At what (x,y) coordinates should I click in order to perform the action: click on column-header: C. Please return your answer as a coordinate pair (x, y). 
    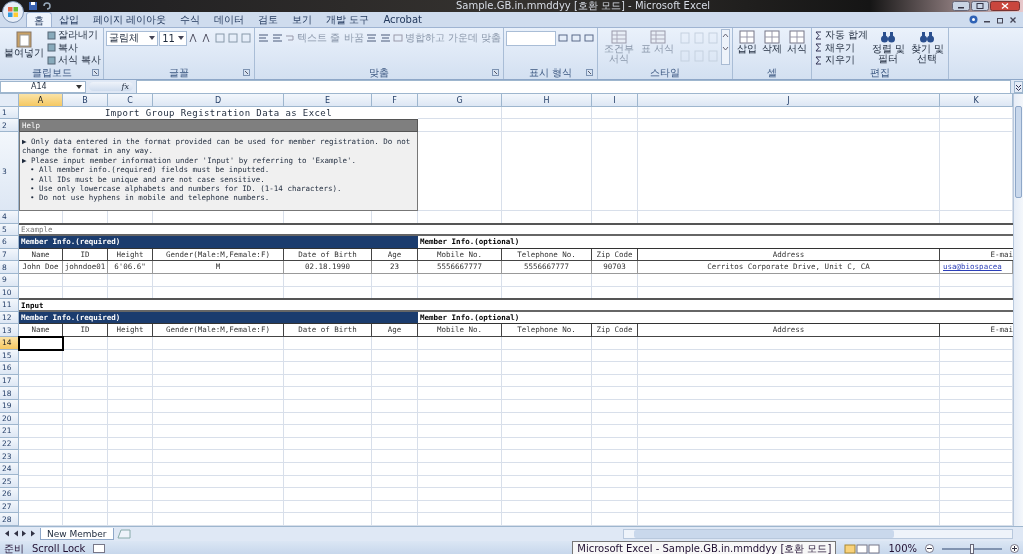
    Looking at the image, I should click on (130, 100).